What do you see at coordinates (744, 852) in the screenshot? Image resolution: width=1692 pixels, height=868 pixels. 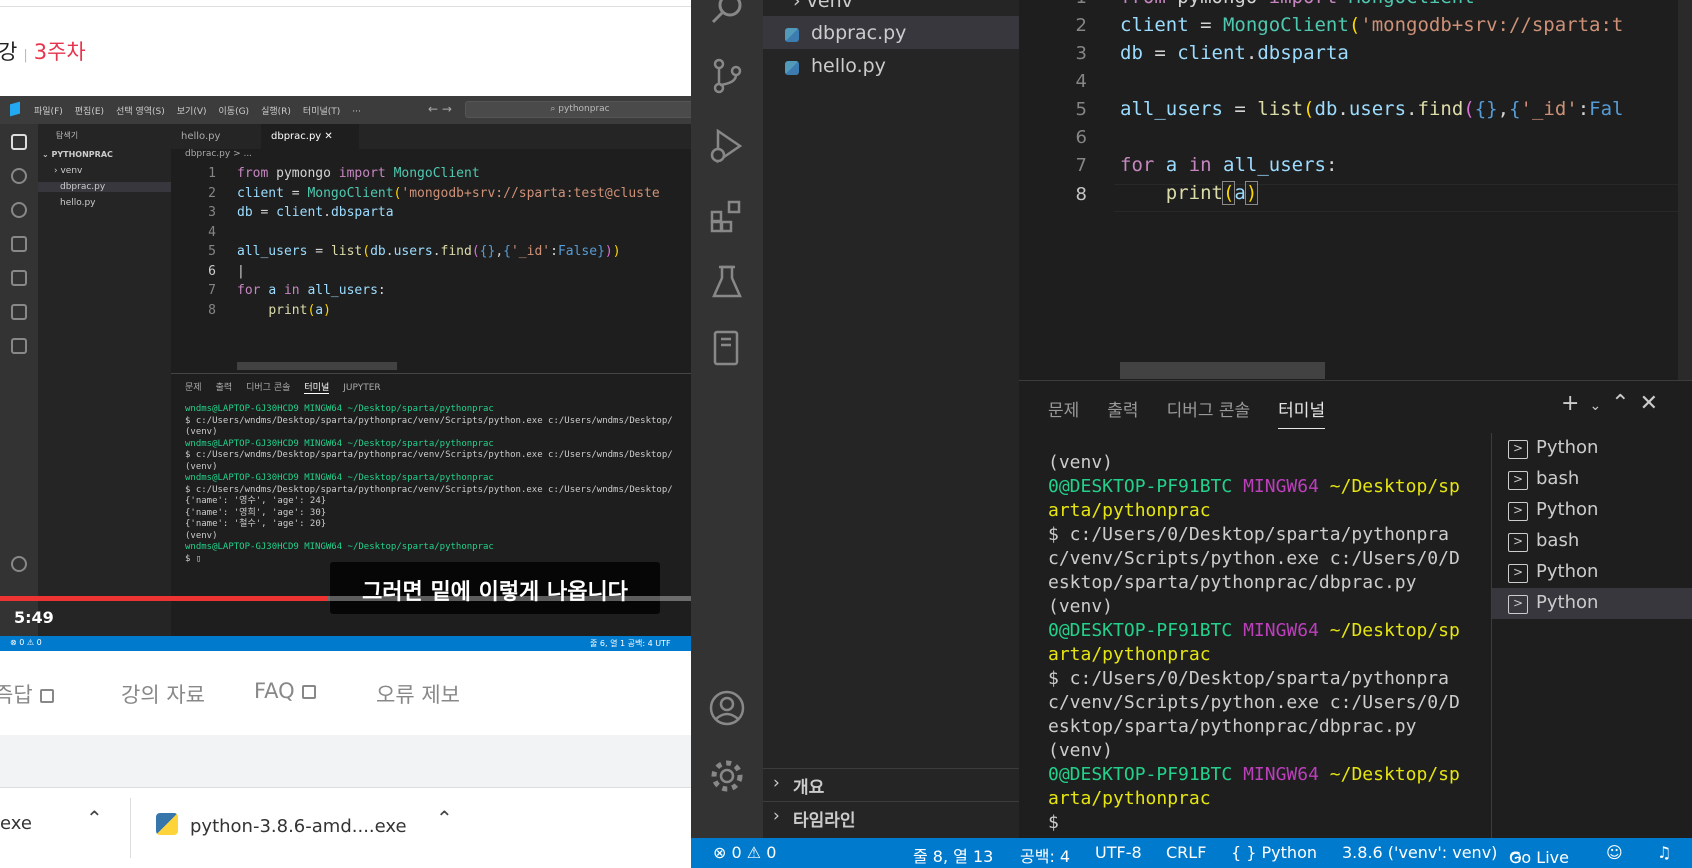 I see `status-problems: ⊗ 0 ⚠ 0` at bounding box center [744, 852].